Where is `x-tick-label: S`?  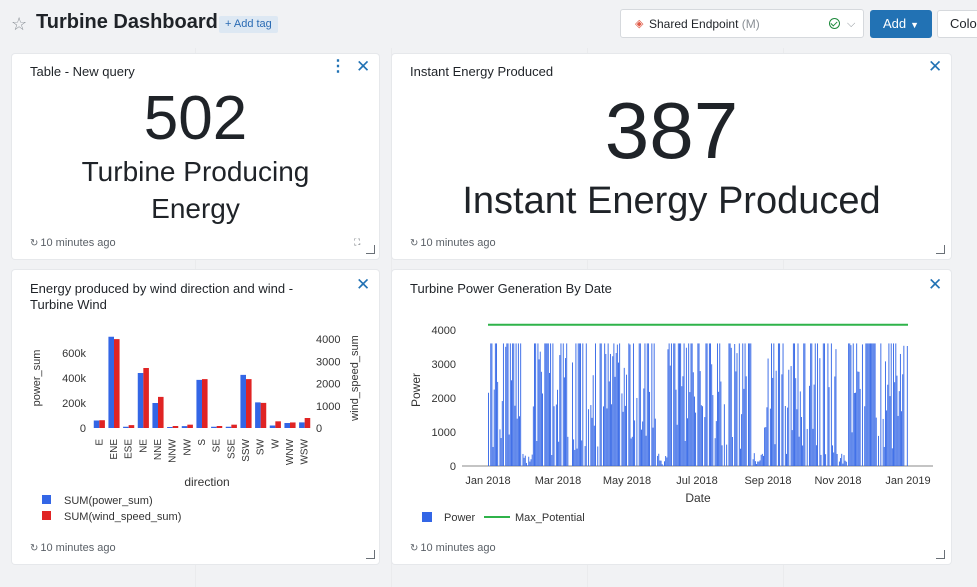
x-tick-label: S is located at coordinates (202, 442).